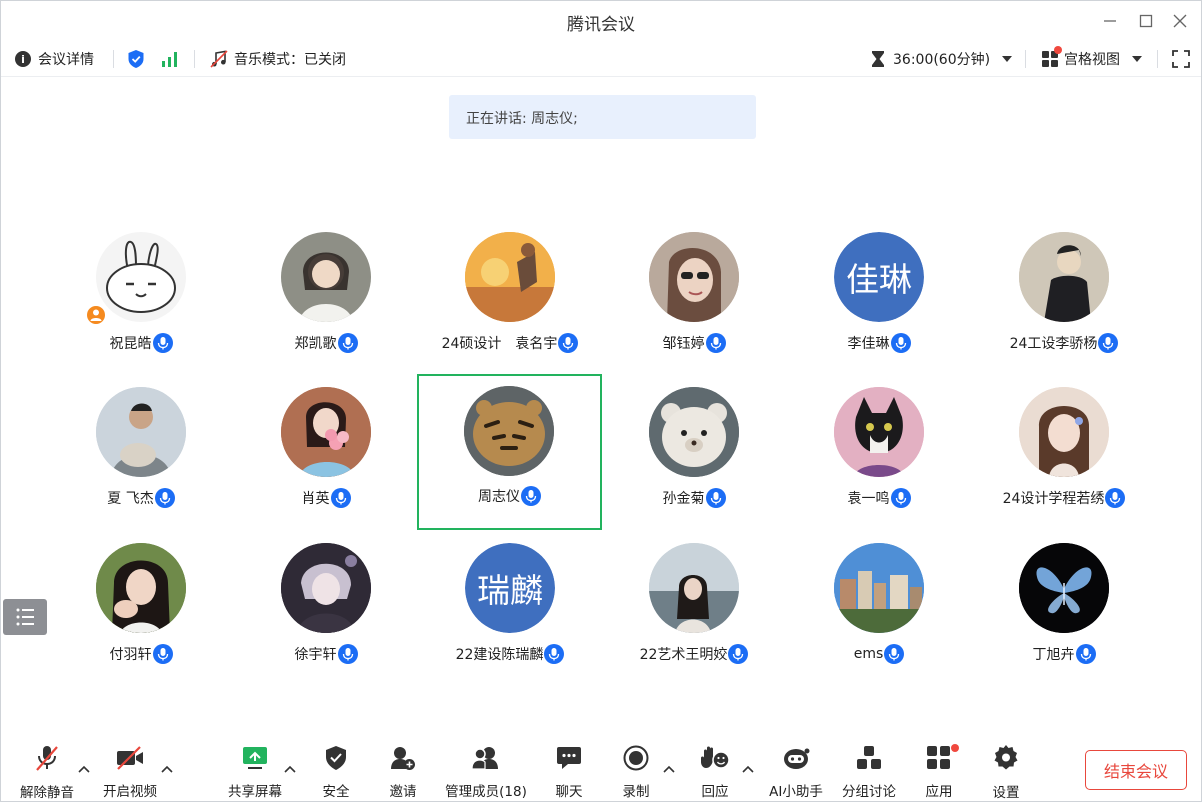 The width and height of the screenshot is (1202, 802). I want to click on participant-label: 24工设李骄杨, so click(1064, 343).